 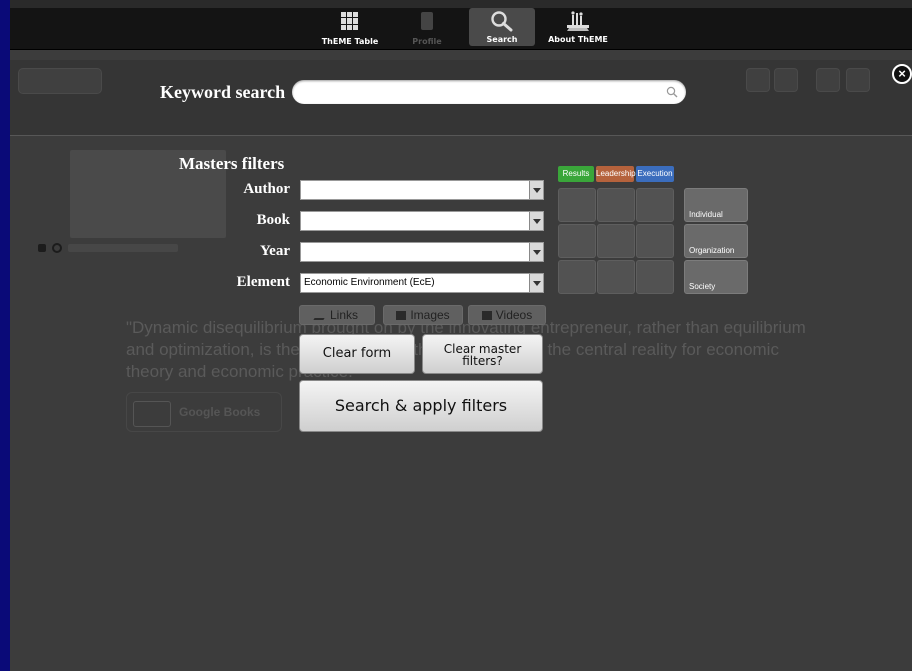 What do you see at coordinates (57, 248) in the screenshot?
I see `info-icon` at bounding box center [57, 248].